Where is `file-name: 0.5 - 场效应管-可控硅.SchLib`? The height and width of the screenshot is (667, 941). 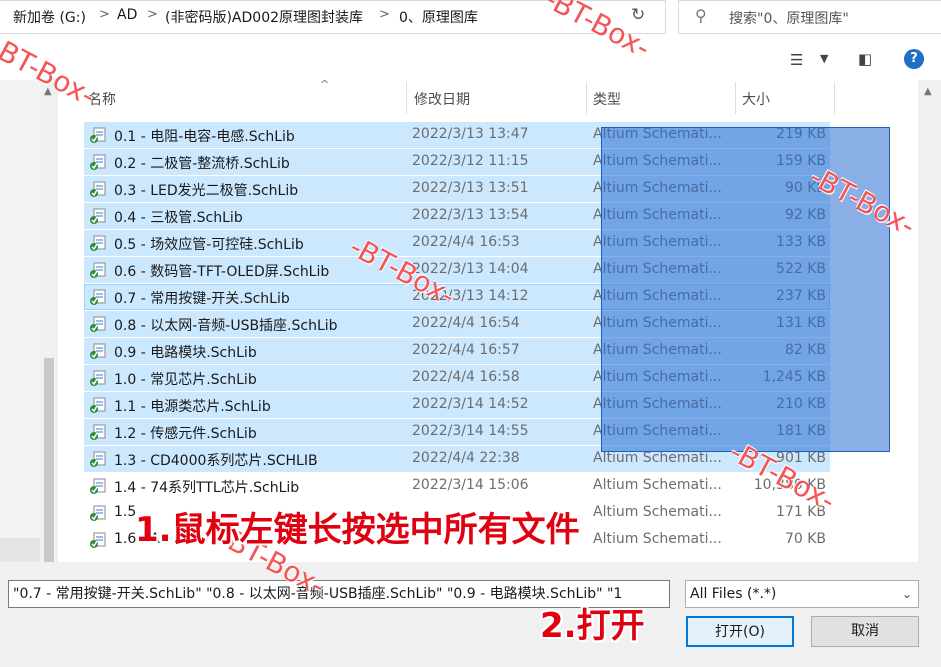
file-name: 0.5 - 场效应管-可控硅.SchLib is located at coordinates (209, 245).